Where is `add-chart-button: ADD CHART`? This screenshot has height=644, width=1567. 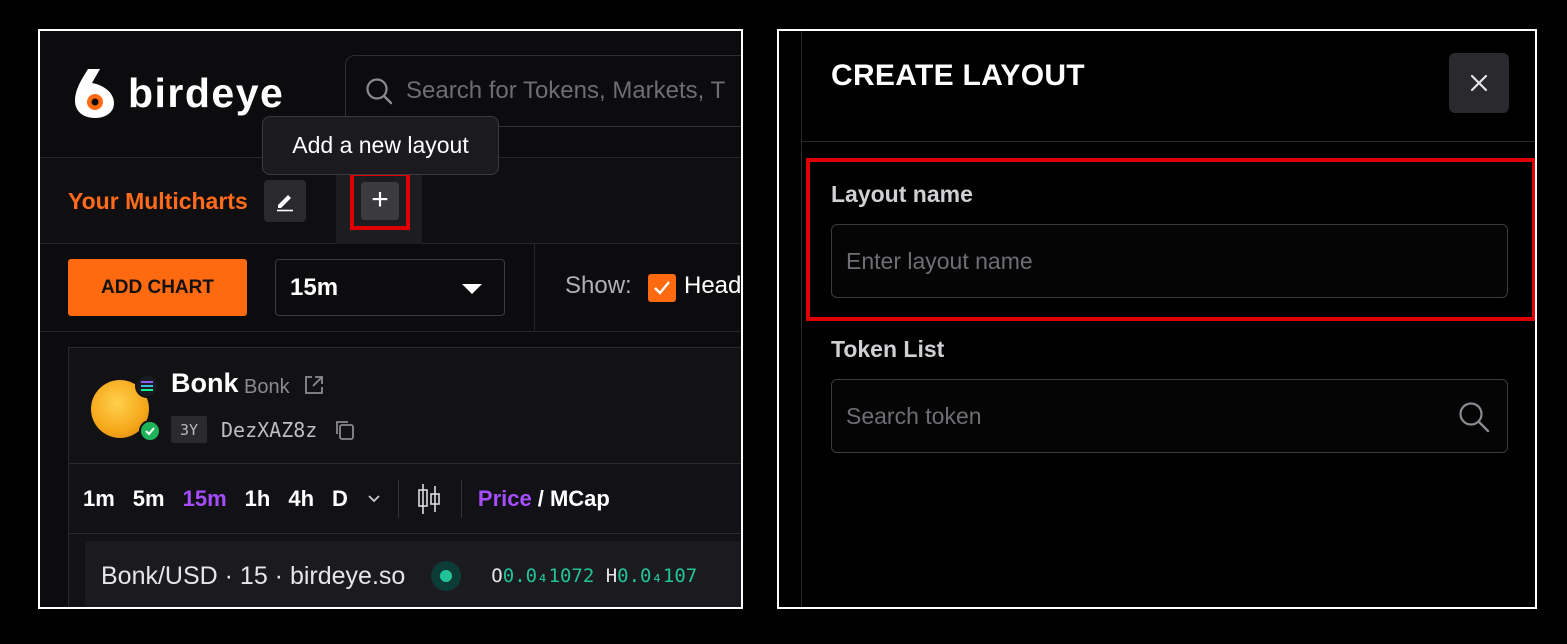
add-chart-button: ADD CHART is located at coordinates (157, 287).